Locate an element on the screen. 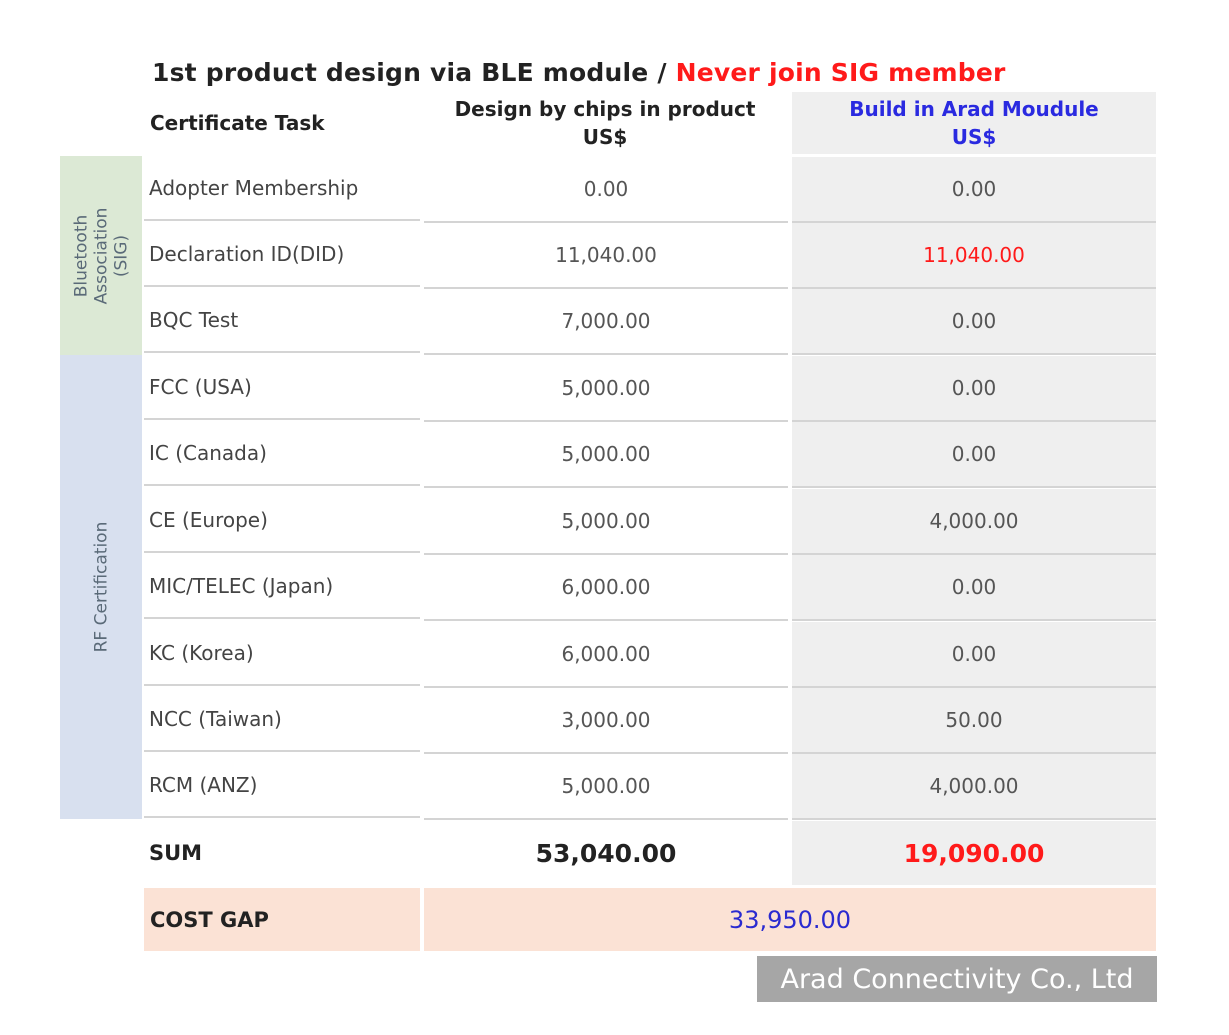  group-rf-certification: RF Certification is located at coordinates (101, 587).